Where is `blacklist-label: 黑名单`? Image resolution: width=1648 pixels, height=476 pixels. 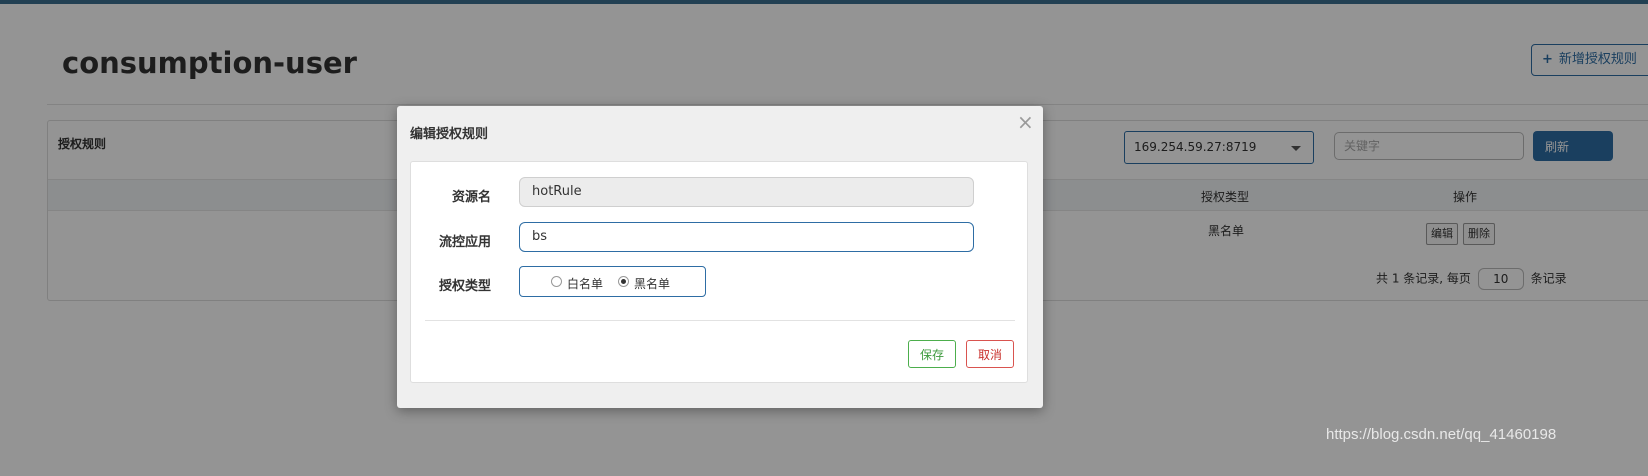
blacklist-label: 黑名单 is located at coordinates (652, 283).